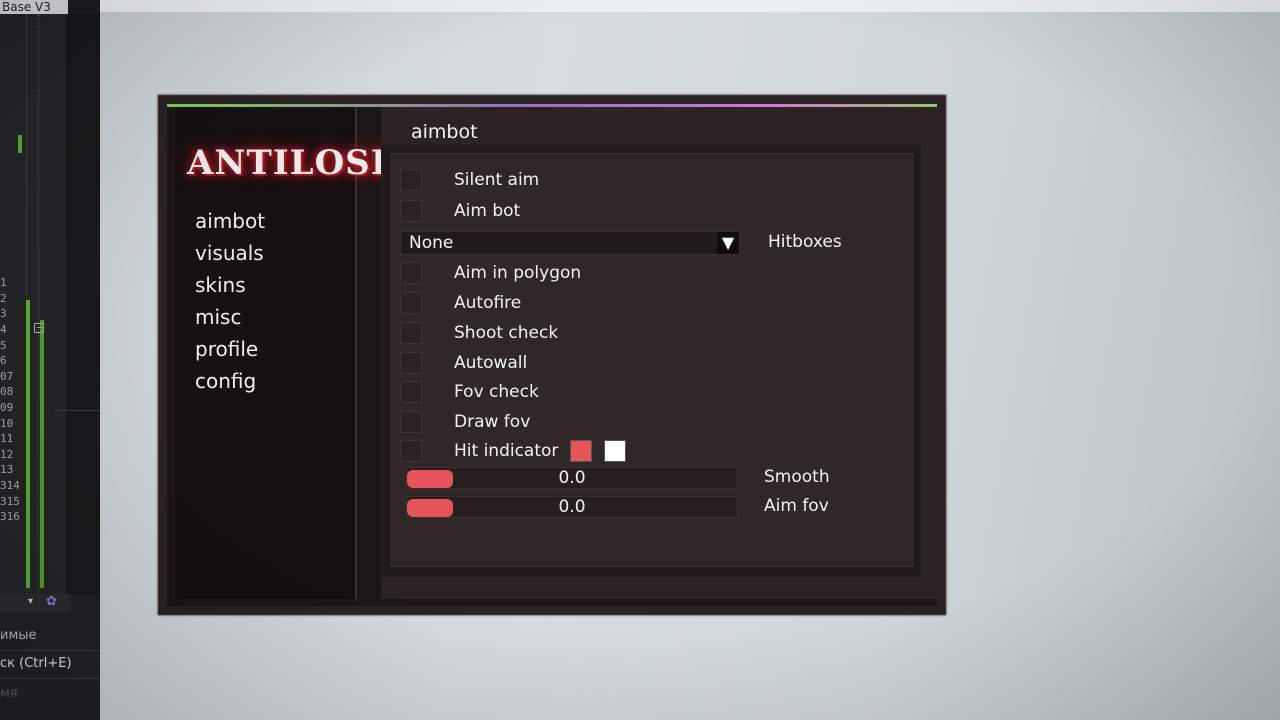 The width and height of the screenshot is (1280, 720). What do you see at coordinates (673, 6) in the screenshot?
I see `monitor-top-edge` at bounding box center [673, 6].